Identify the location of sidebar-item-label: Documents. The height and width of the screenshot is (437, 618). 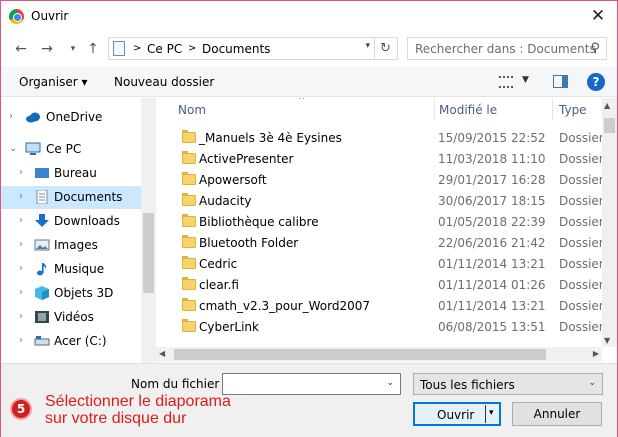
(88, 197).